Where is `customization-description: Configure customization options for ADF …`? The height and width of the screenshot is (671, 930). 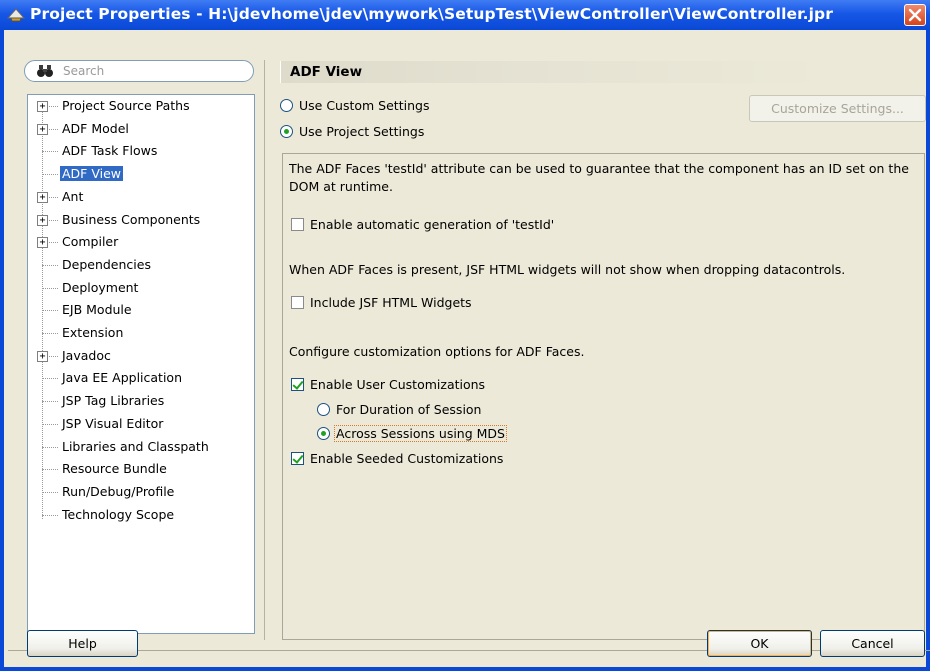 customization-description: Configure customization options for ADF … is located at coordinates (437, 351).